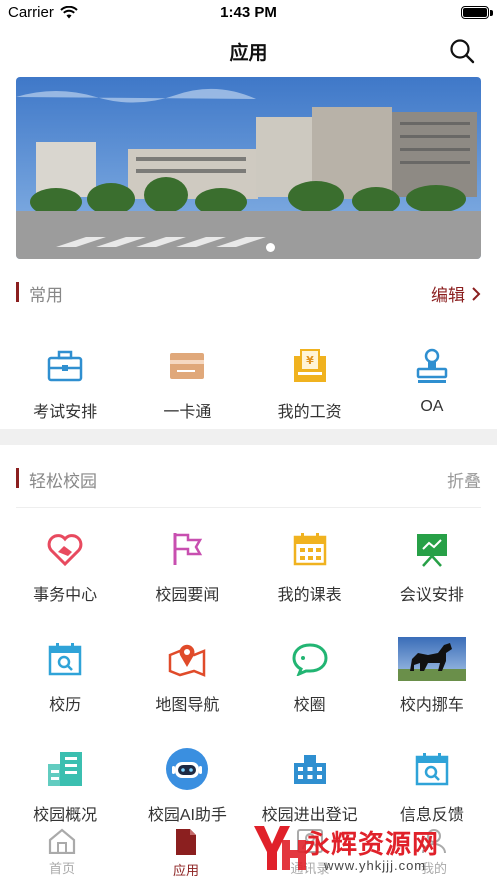 The width and height of the screenshot is (497, 883). What do you see at coordinates (187, 366) in the screenshot?
I see `card-icon` at bounding box center [187, 366].